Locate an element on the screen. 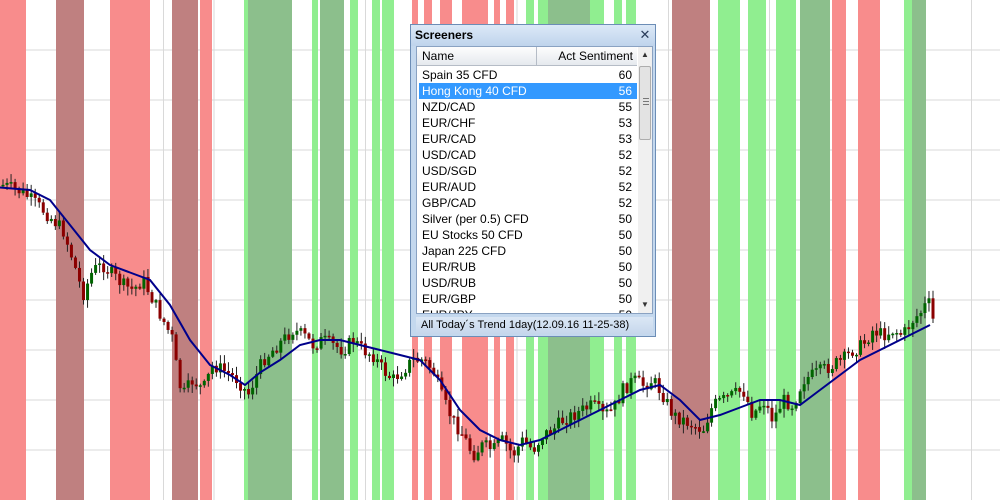  list-item: Spain 35 CFD 60 is located at coordinates (528, 75).